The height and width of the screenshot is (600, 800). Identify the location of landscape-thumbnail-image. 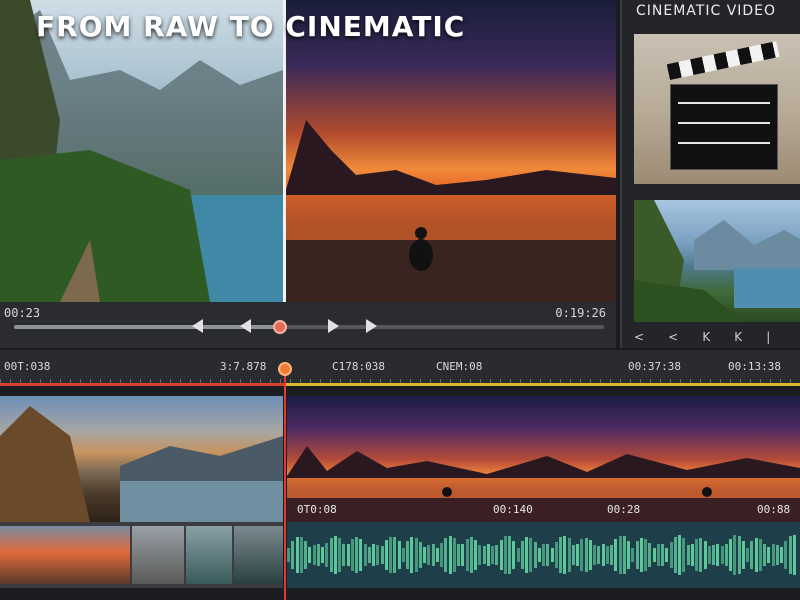
(717, 261).